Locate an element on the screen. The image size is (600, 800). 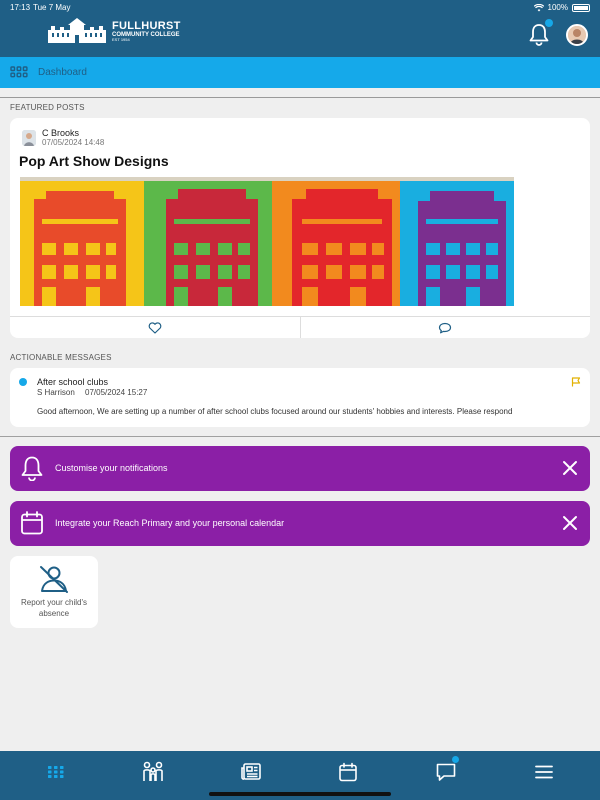
messages-badge is located at coordinates (455, 759).